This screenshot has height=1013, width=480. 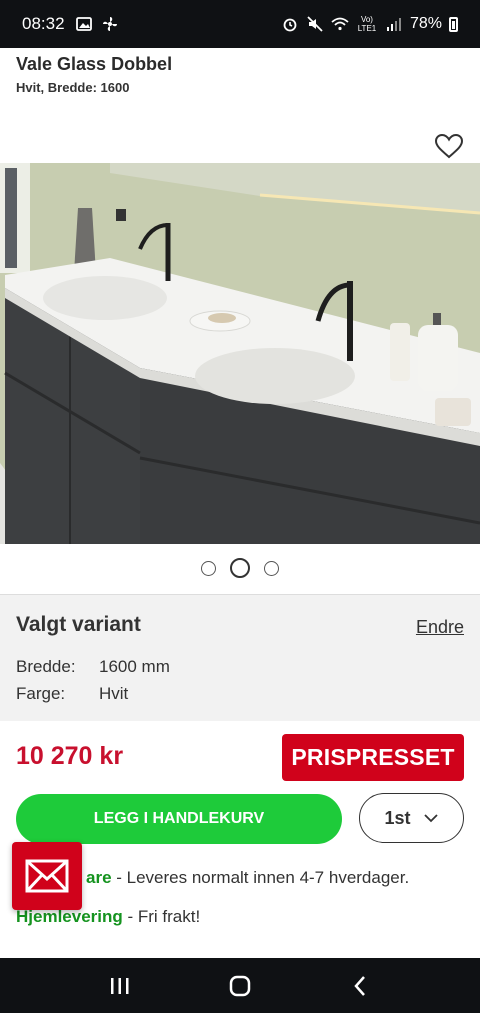 What do you see at coordinates (72, 694) in the screenshot?
I see `variant-row-color: Farge: Hvit` at bounding box center [72, 694].